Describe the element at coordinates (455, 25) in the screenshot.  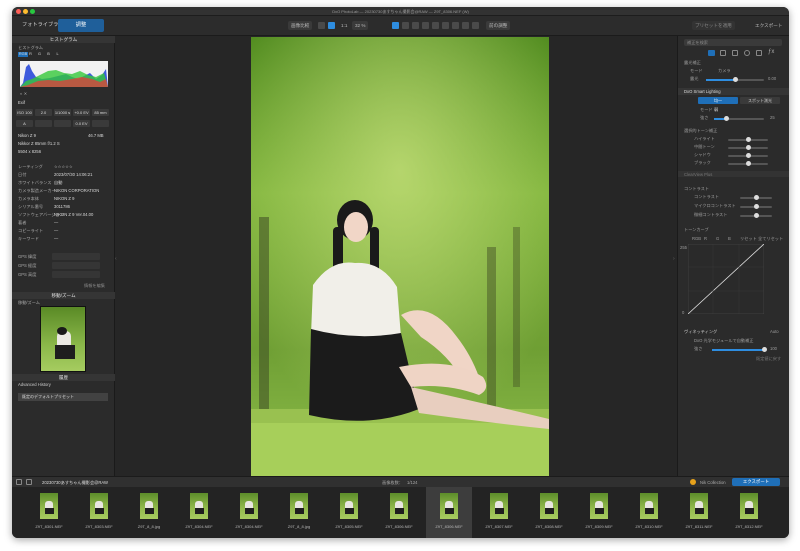
I see `watermark-icon` at that location.